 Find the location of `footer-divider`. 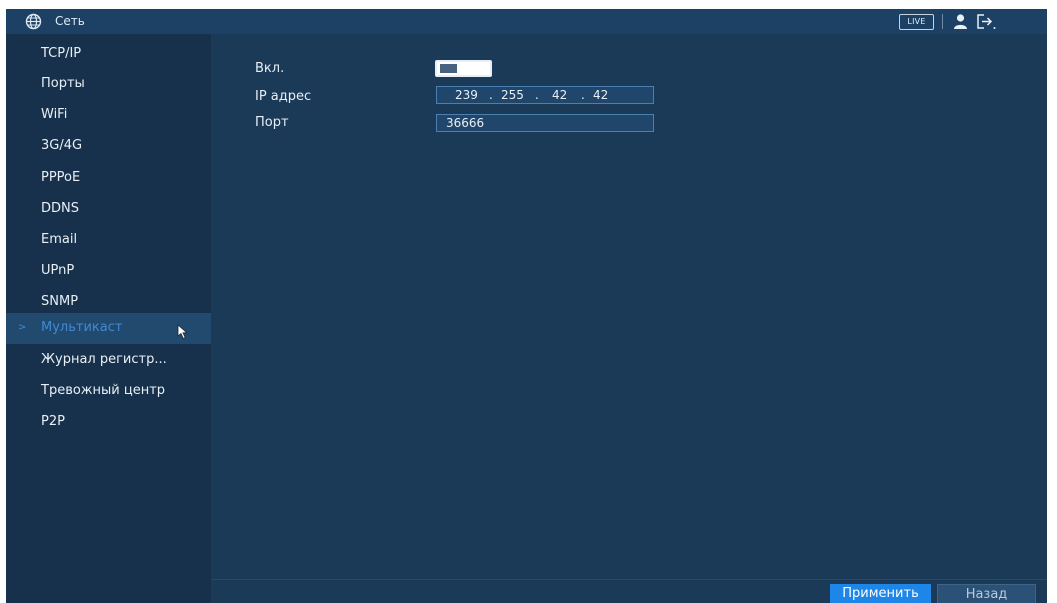

footer-divider is located at coordinates (629, 579).